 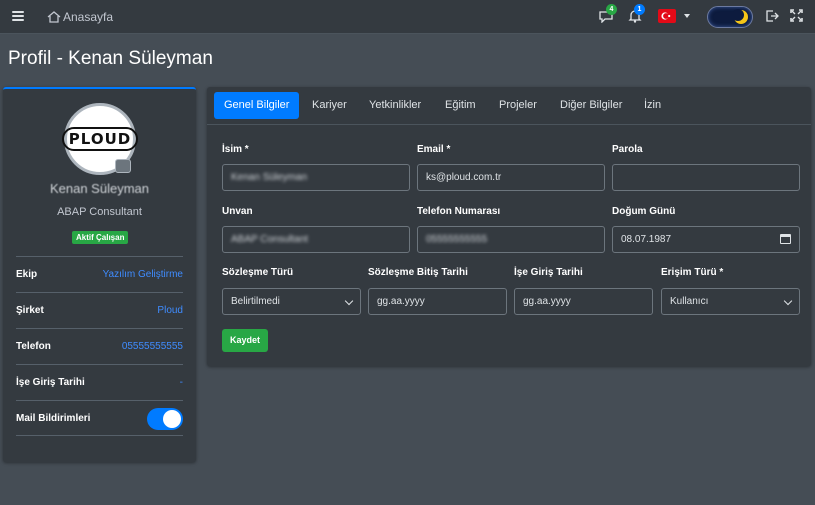 I want to click on logout-button, so click(x=772, y=18).